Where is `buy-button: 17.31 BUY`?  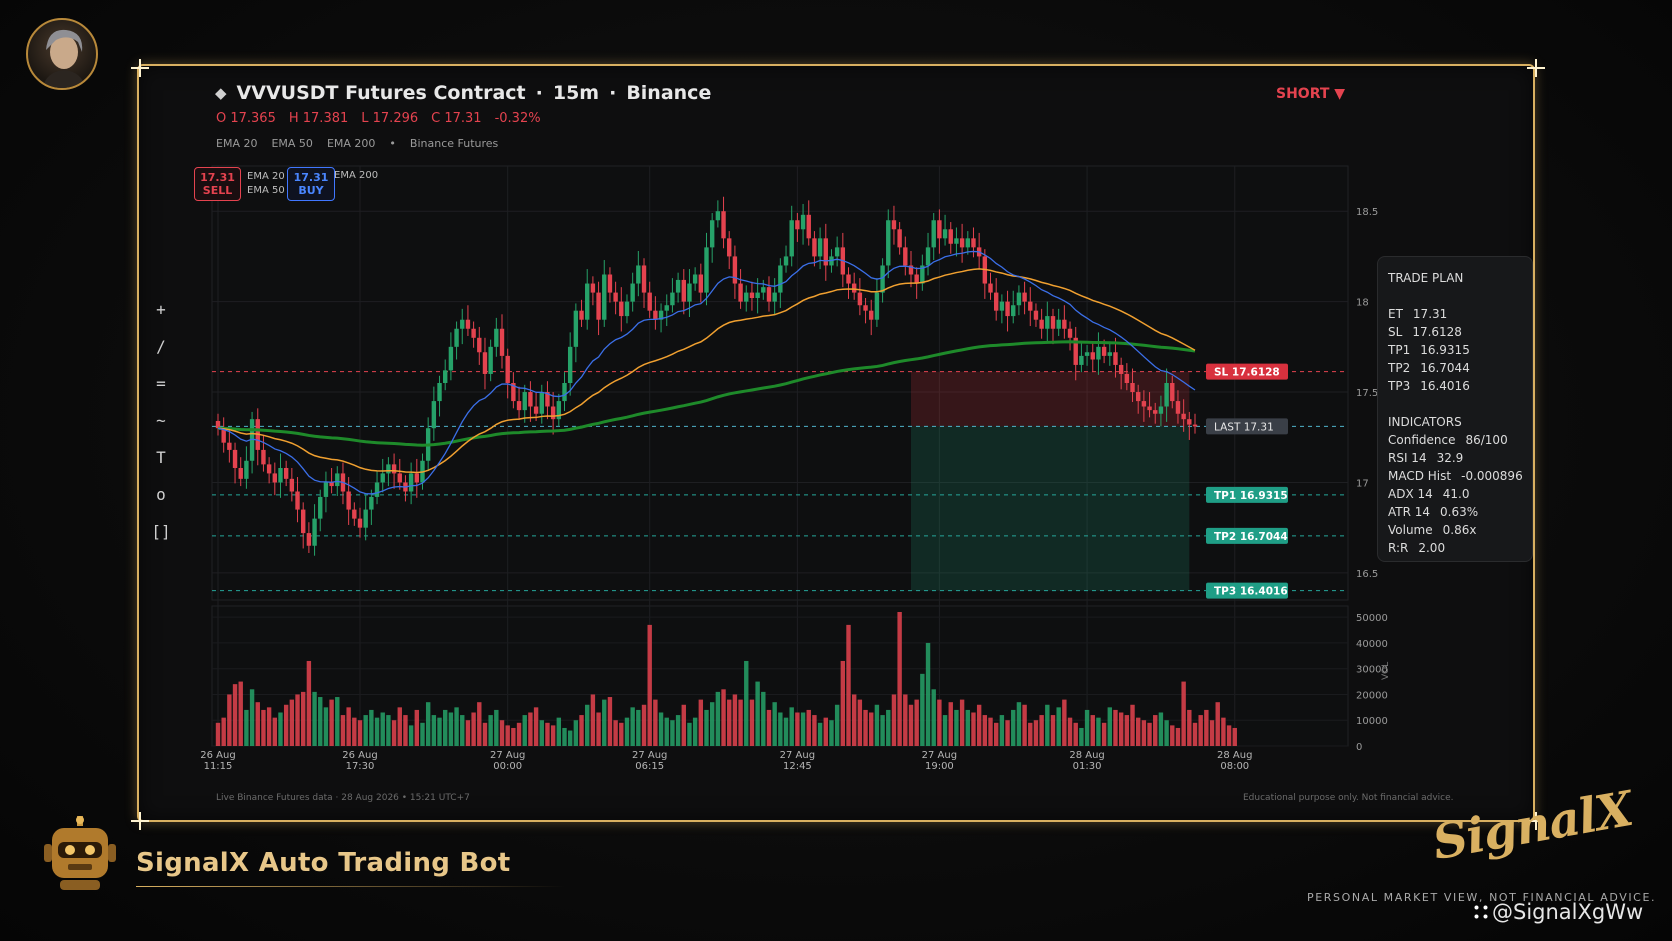
buy-button: 17.31 BUY is located at coordinates (311, 184).